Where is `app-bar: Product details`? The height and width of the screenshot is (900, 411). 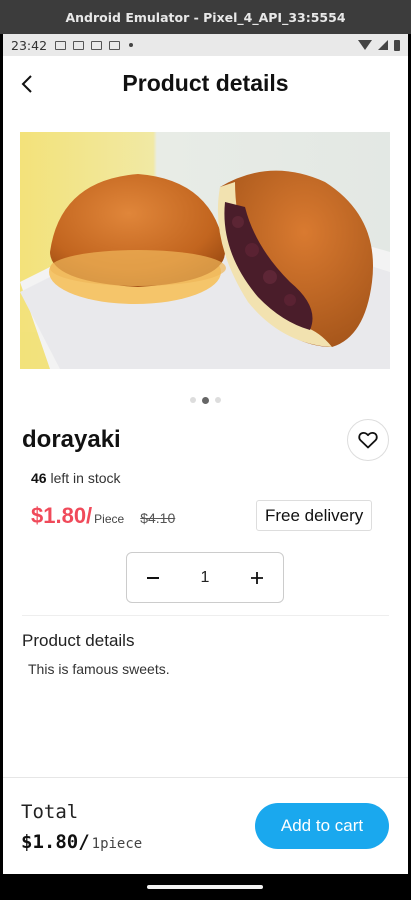 app-bar: Product details is located at coordinates (205, 84).